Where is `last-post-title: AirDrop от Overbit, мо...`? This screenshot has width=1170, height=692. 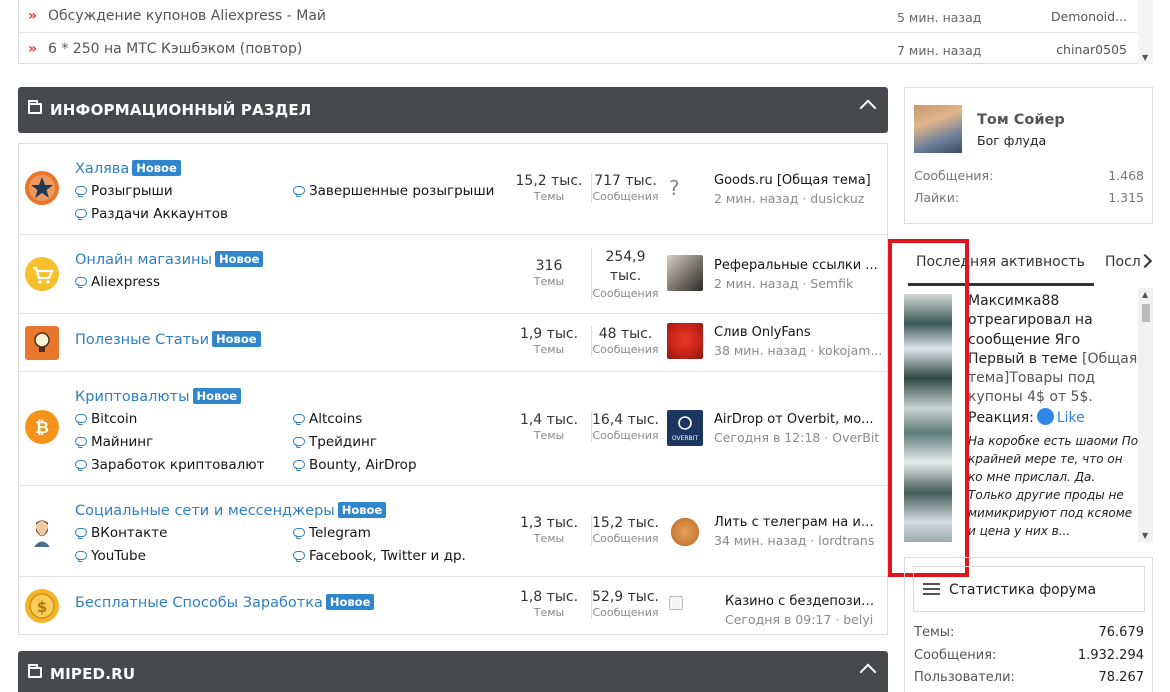 last-post-title: AirDrop от Overbit, мо... is located at coordinates (797, 419).